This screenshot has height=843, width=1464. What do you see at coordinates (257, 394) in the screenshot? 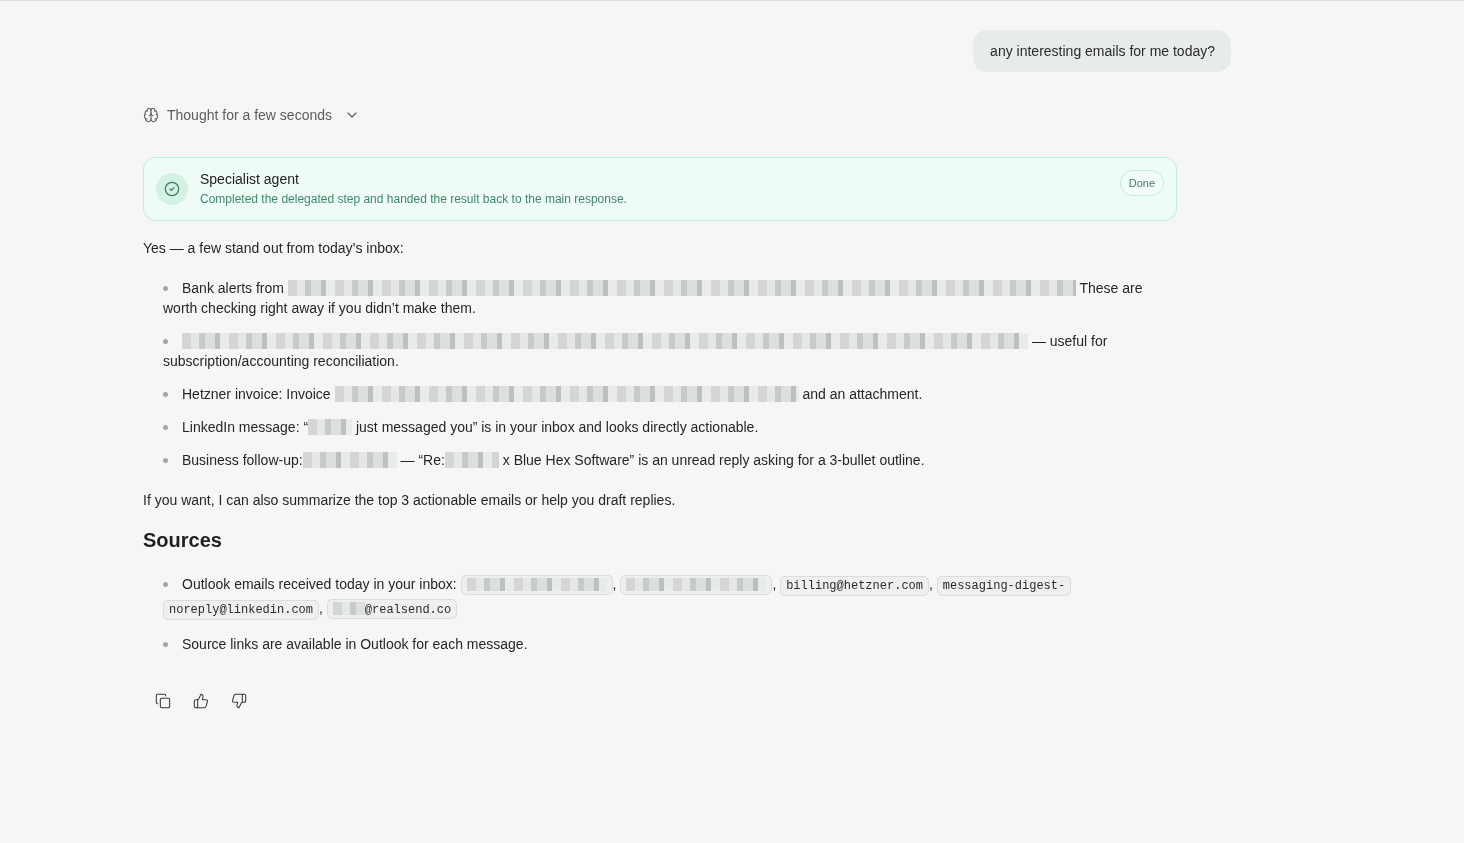
I see `response-text: Hetzner invoice: Invoice` at bounding box center [257, 394].